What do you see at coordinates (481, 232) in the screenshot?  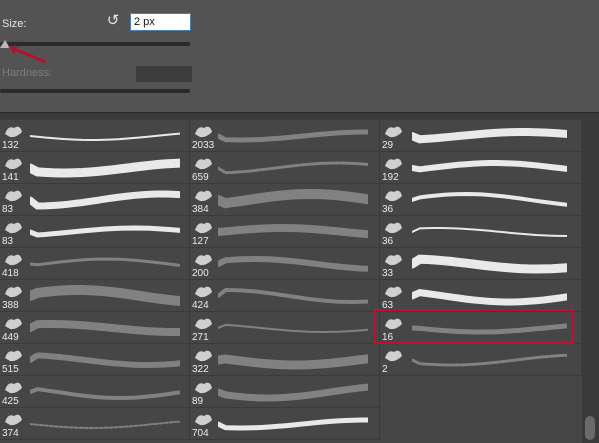 I see `brush-preset-col3-3: 36` at bounding box center [481, 232].